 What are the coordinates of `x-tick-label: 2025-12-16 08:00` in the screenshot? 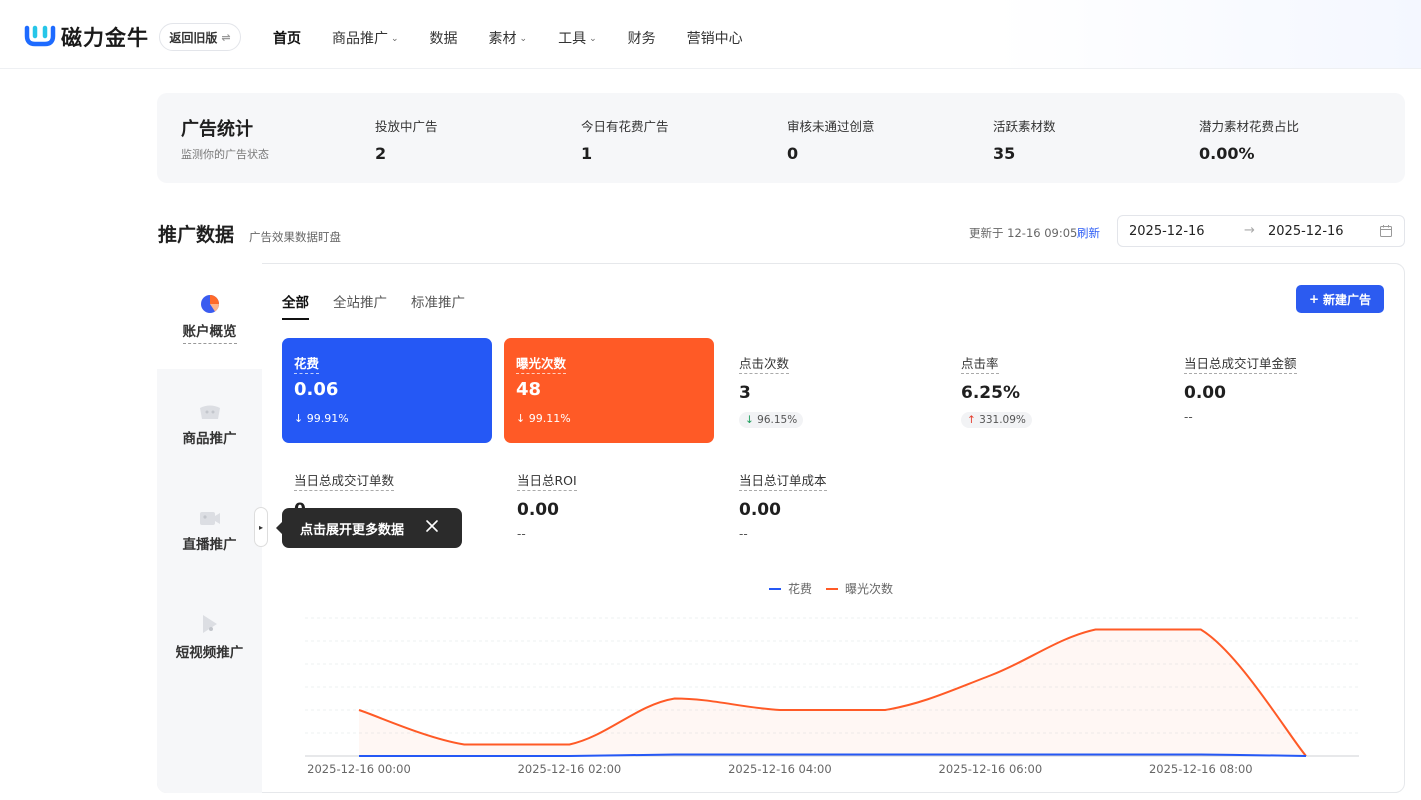 It's located at (1201, 769).